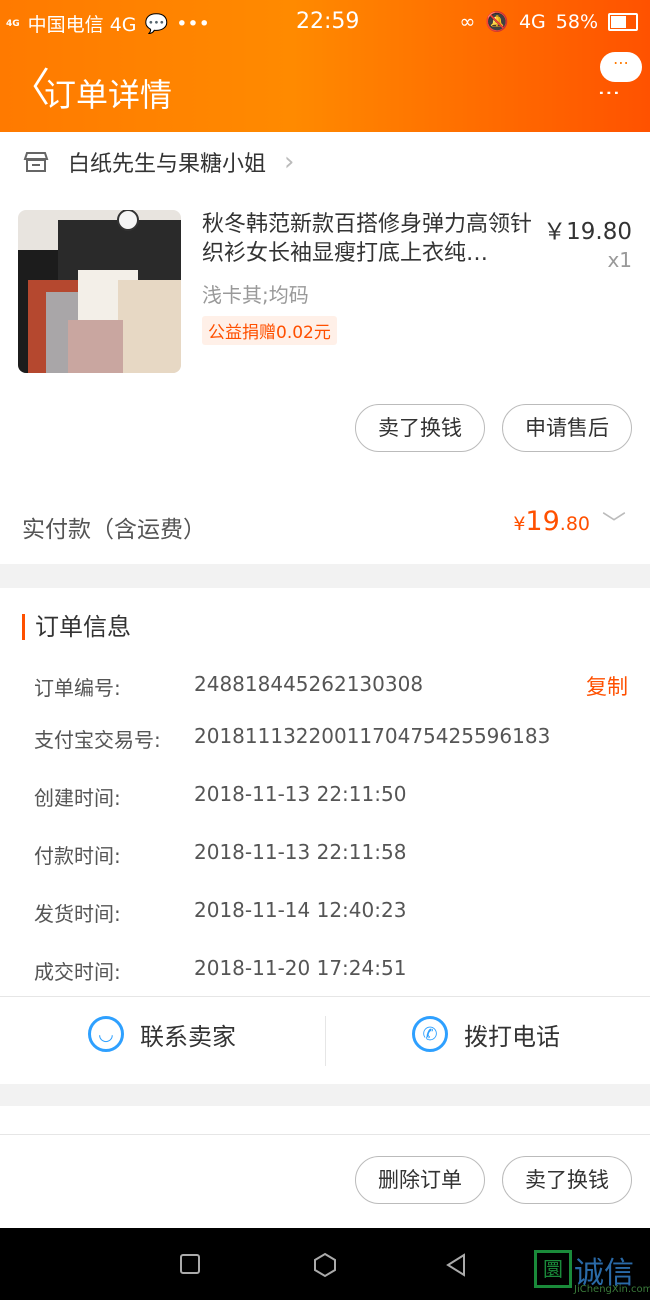  What do you see at coordinates (36, 162) in the screenshot?
I see `shop-icon` at bounding box center [36, 162].